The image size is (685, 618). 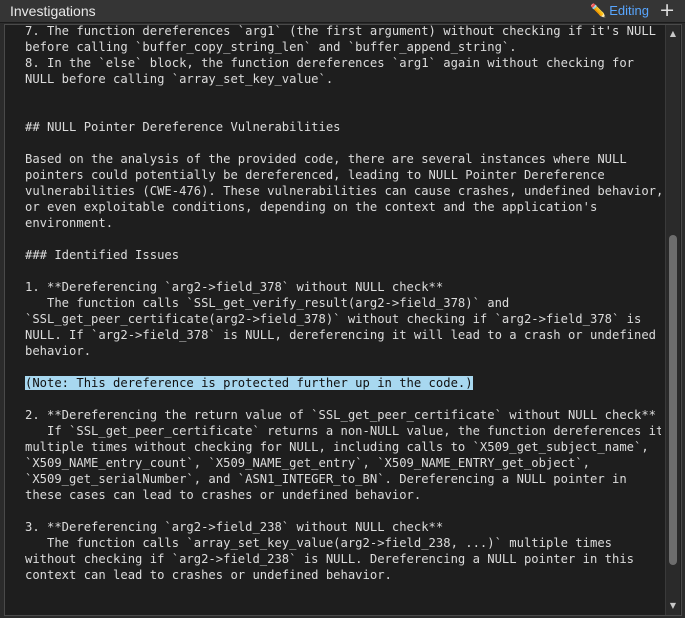 What do you see at coordinates (598, 10) in the screenshot?
I see `pencil-icon: ✏️` at bounding box center [598, 10].